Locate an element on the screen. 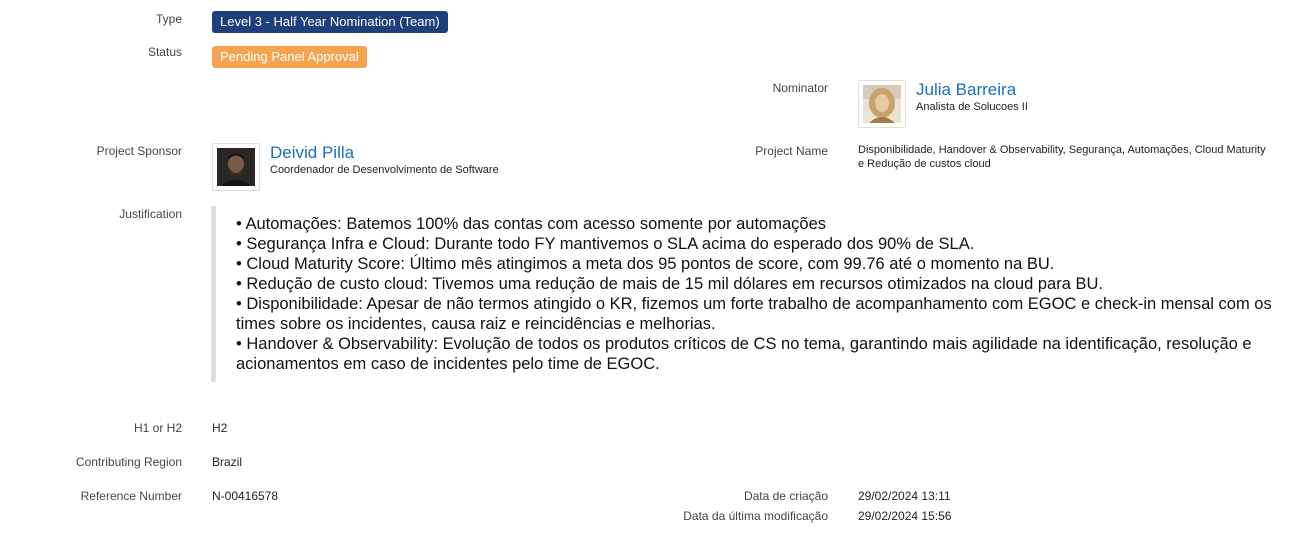 The width and height of the screenshot is (1315, 552). modified-date-label: Data da última modificação is located at coordinates (755, 516).